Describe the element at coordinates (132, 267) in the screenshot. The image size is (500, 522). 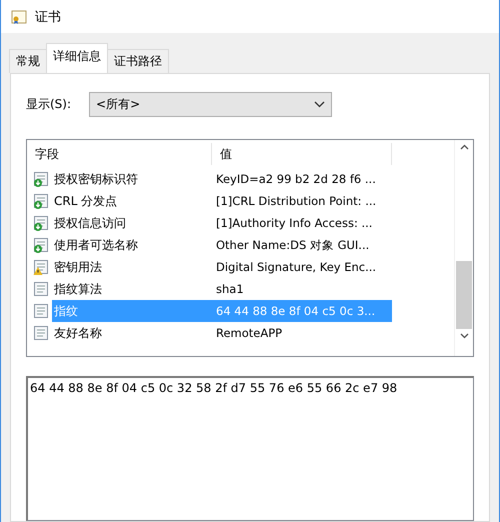
I see `field-name: 密钥用法` at that location.